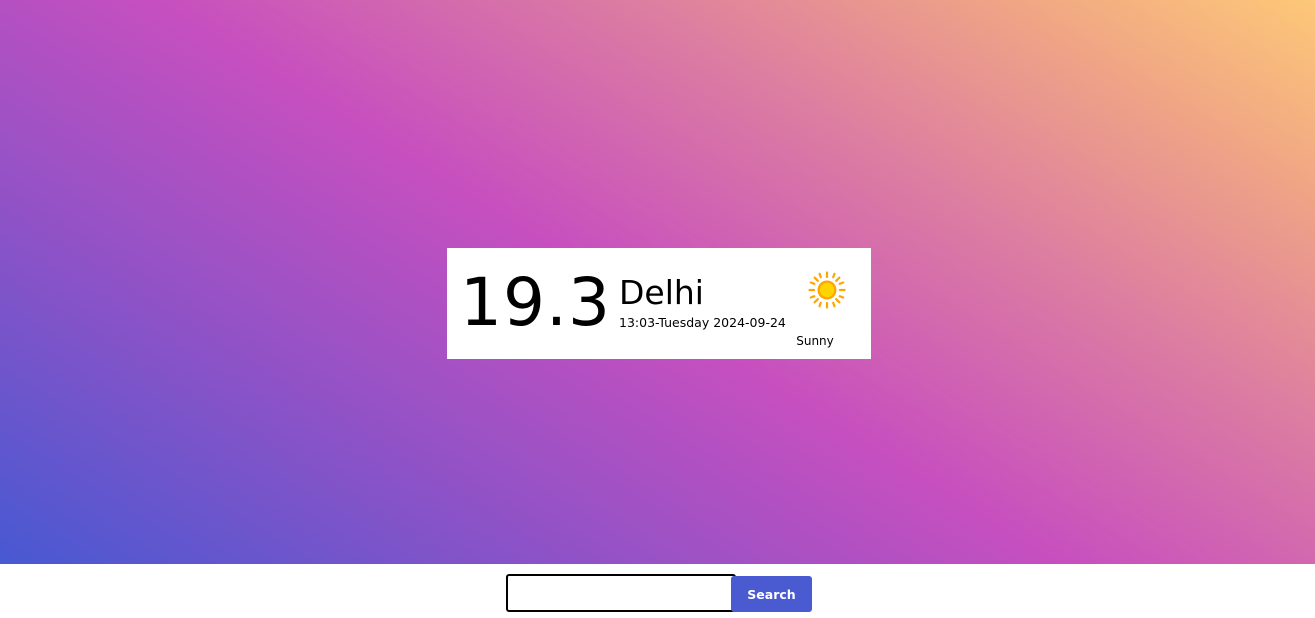 This screenshot has height=618, width=1315. I want to click on search-button: Search, so click(771, 594).